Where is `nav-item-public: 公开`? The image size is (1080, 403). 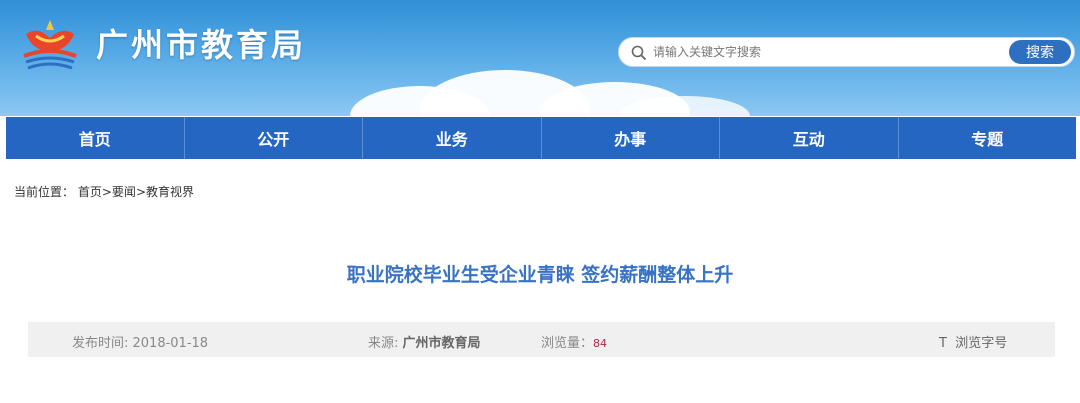
nav-item-public: 公开 is located at coordinates (274, 138).